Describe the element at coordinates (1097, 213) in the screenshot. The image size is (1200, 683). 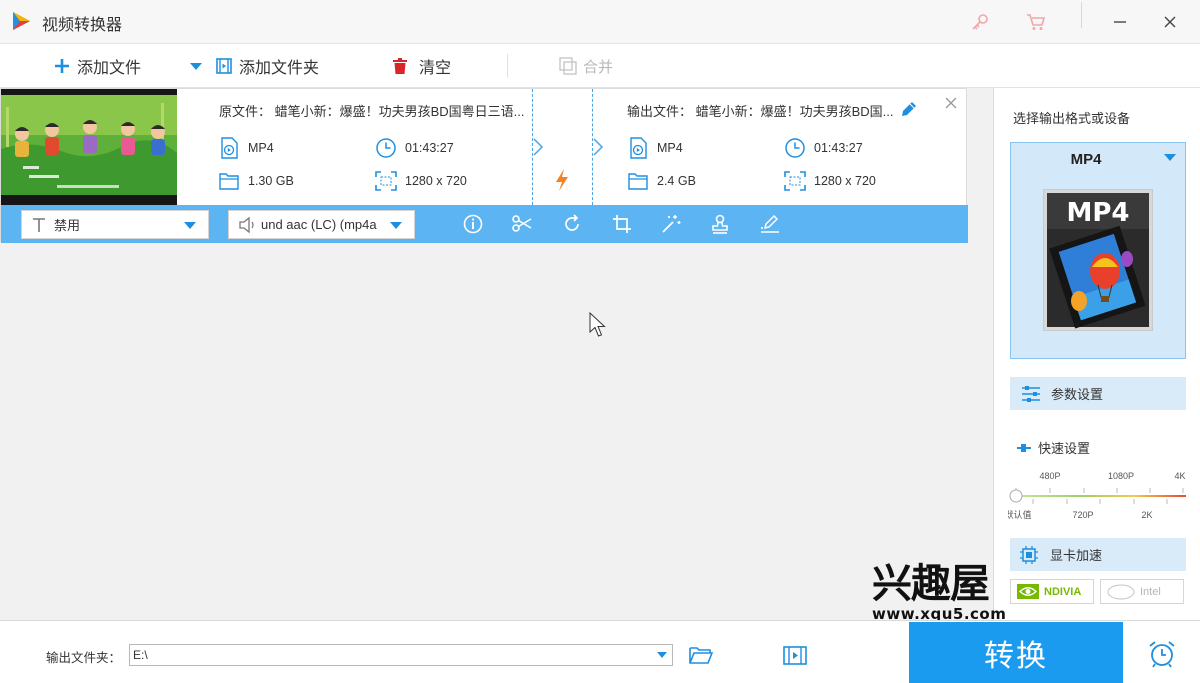
I see `mp4-badge-text: MP4` at that location.